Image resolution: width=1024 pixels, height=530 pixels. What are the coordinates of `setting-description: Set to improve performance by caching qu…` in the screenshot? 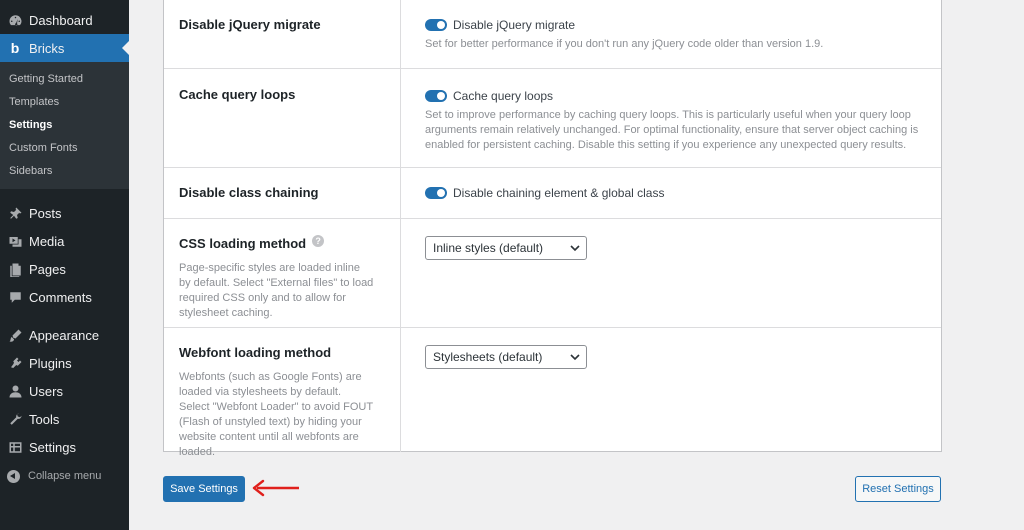 It's located at (672, 130).